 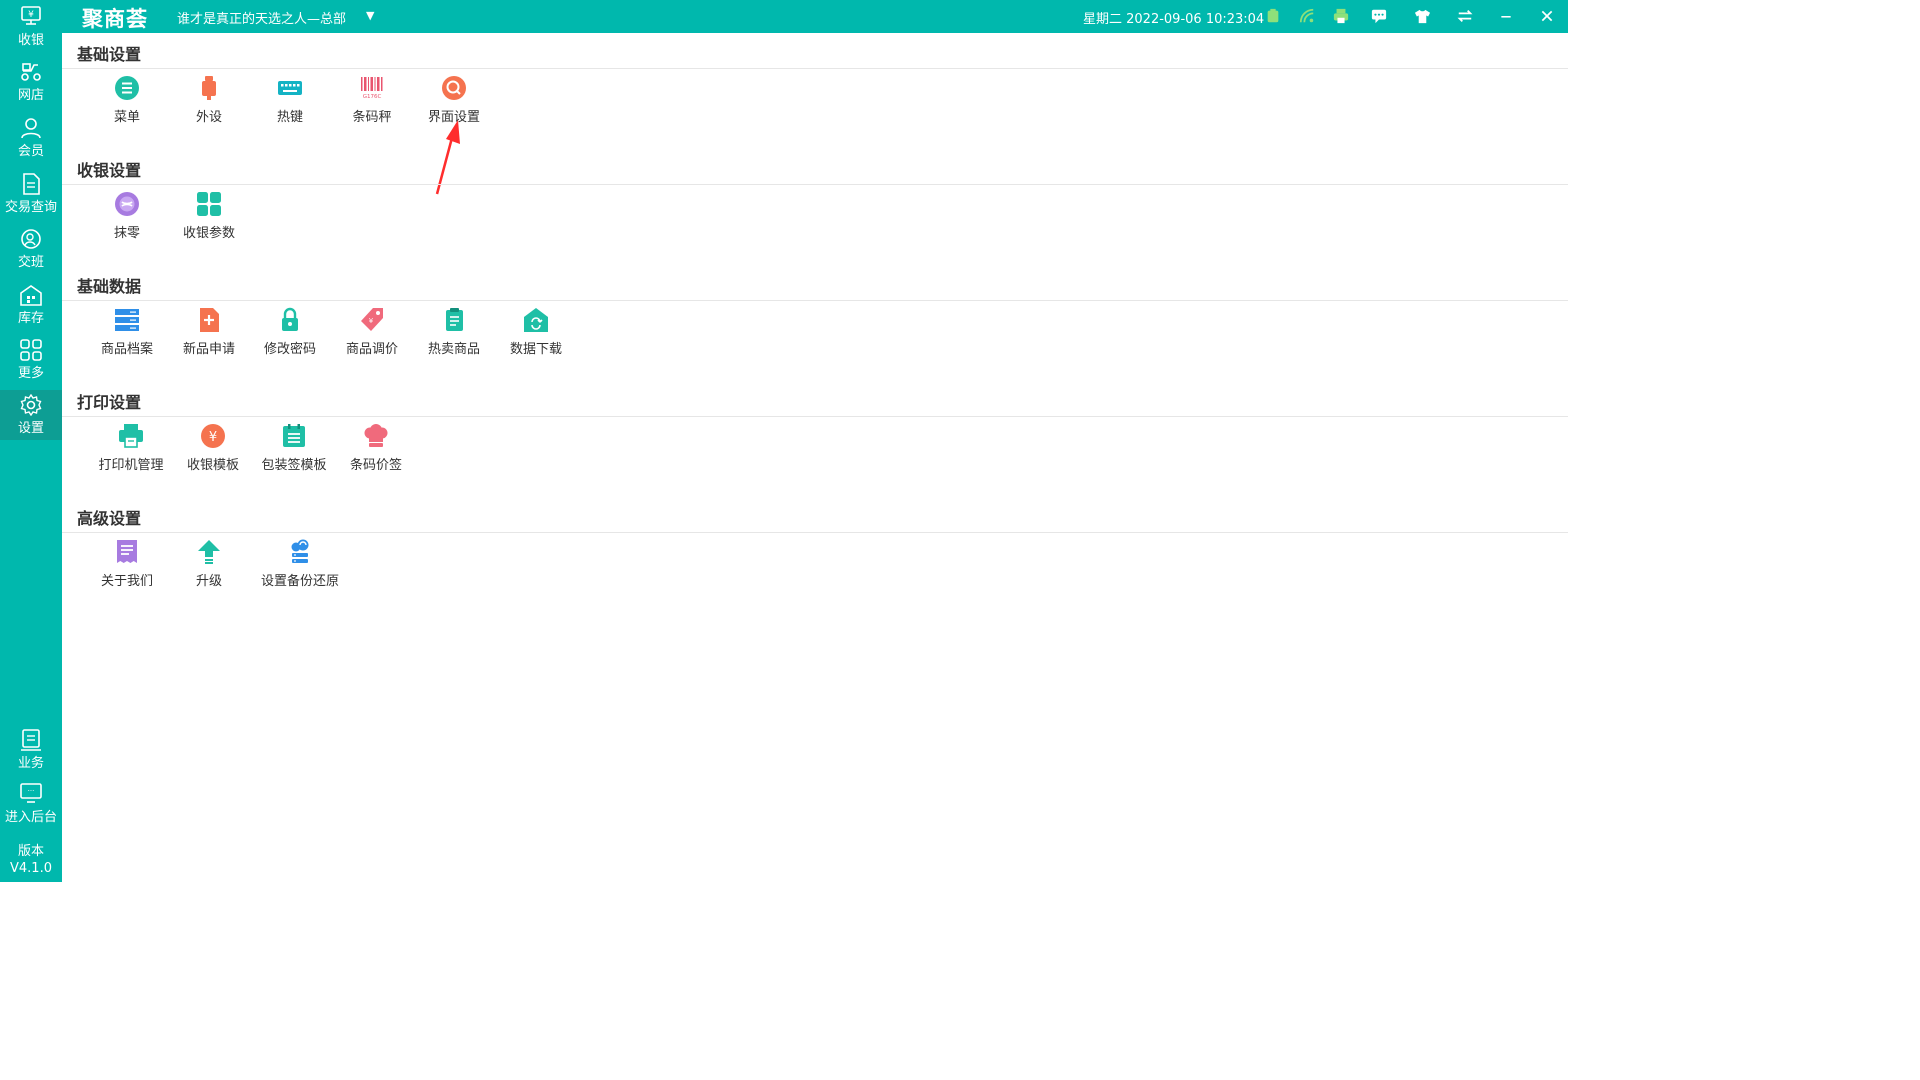 I want to click on tile-settings-backup-restore: 设置备份还原, so click(x=300, y=564).